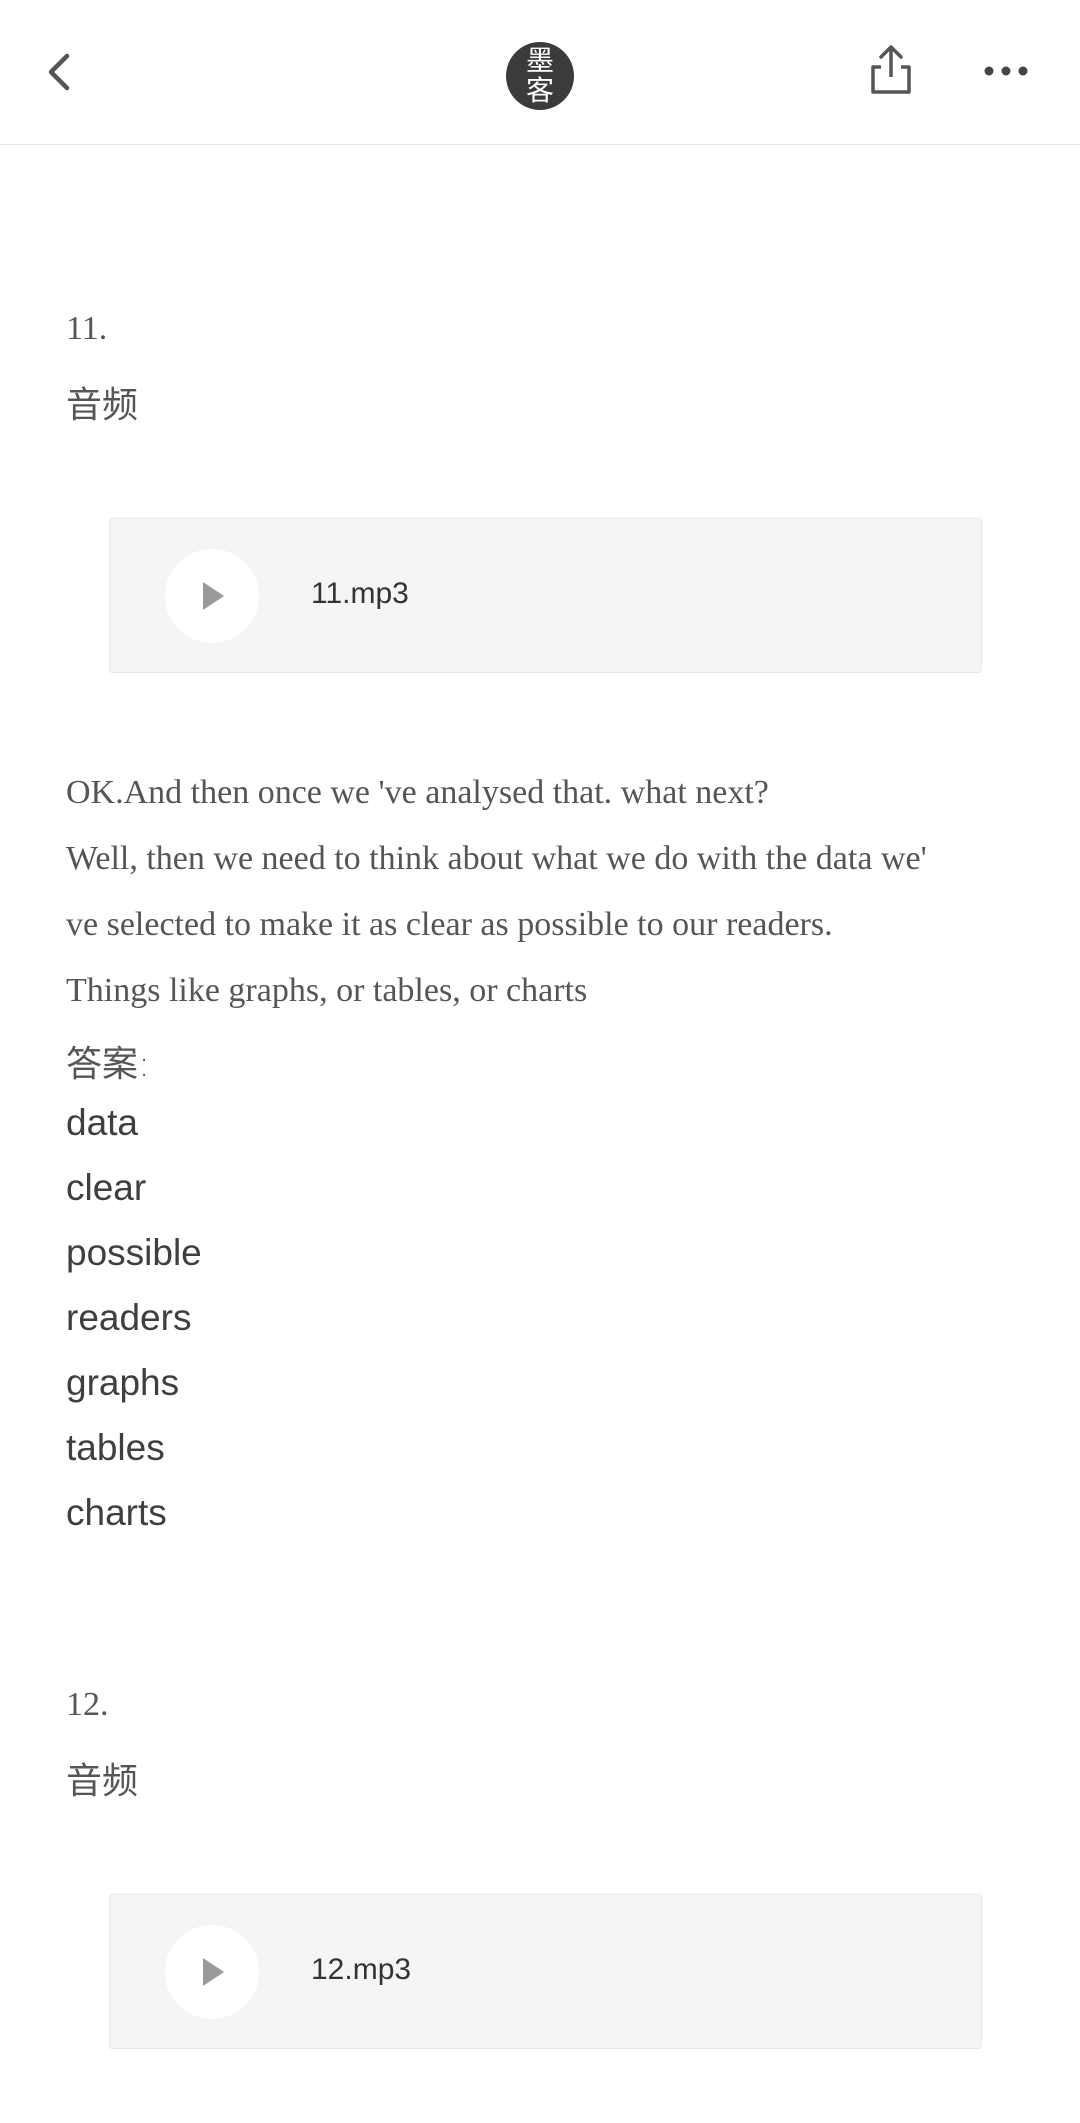 This screenshot has width=1080, height=2123. What do you see at coordinates (106, 1187) in the screenshot?
I see `answer-item: clear` at bounding box center [106, 1187].